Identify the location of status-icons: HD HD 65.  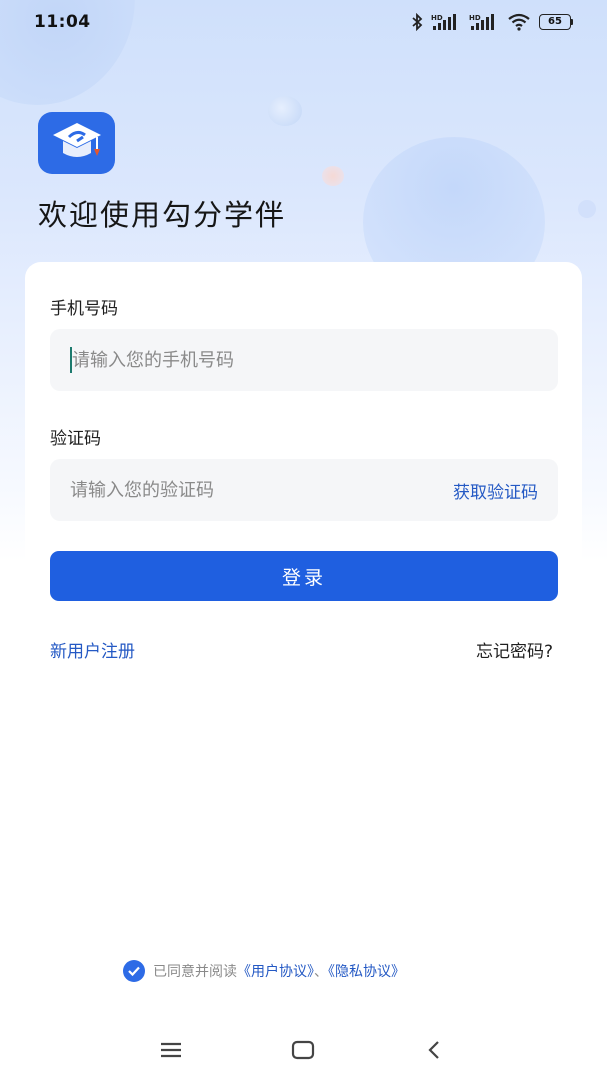
(492, 22).